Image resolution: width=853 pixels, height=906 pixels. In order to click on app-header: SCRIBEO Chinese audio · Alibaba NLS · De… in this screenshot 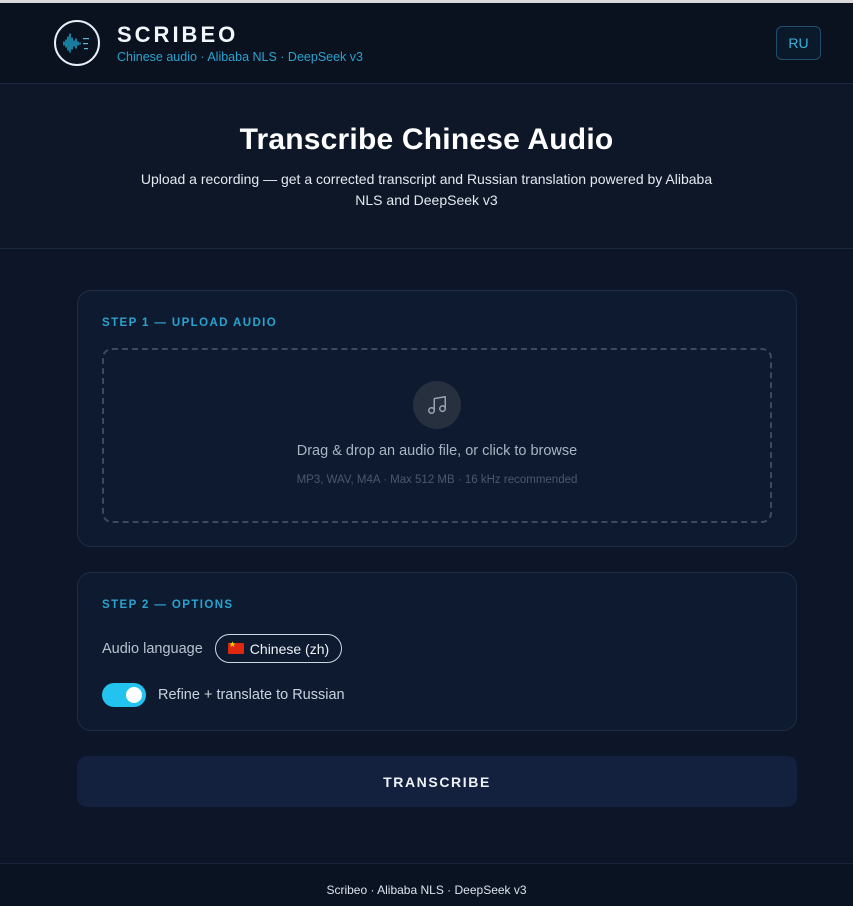, I will do `click(426, 43)`.